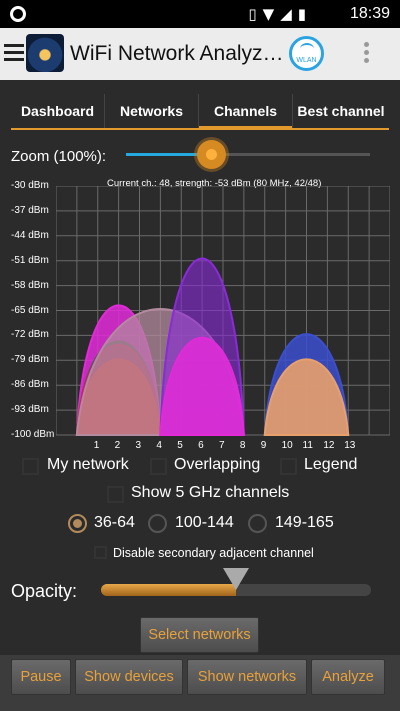  I want to click on legend-checkbox, so click(288, 466).